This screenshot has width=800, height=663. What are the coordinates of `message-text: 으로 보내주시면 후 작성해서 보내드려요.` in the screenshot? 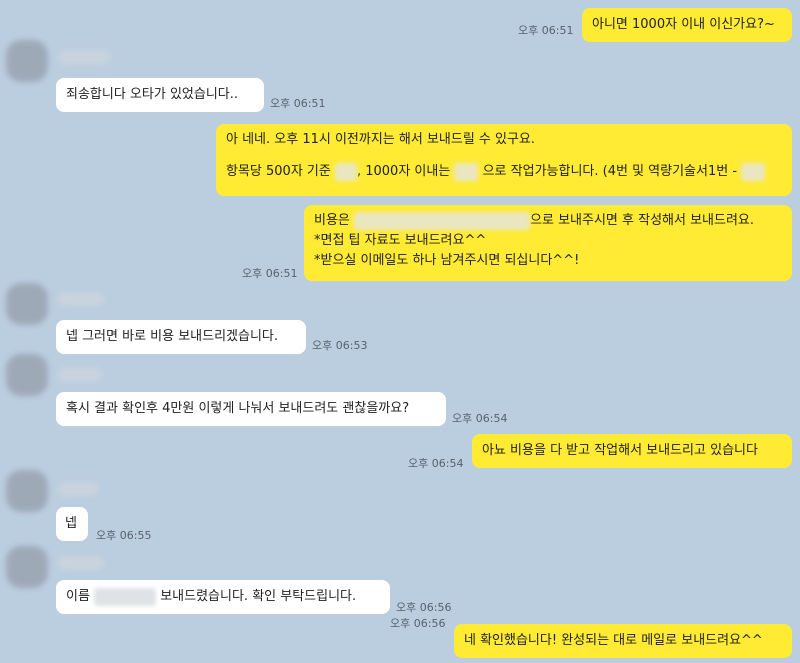 It's located at (642, 220).